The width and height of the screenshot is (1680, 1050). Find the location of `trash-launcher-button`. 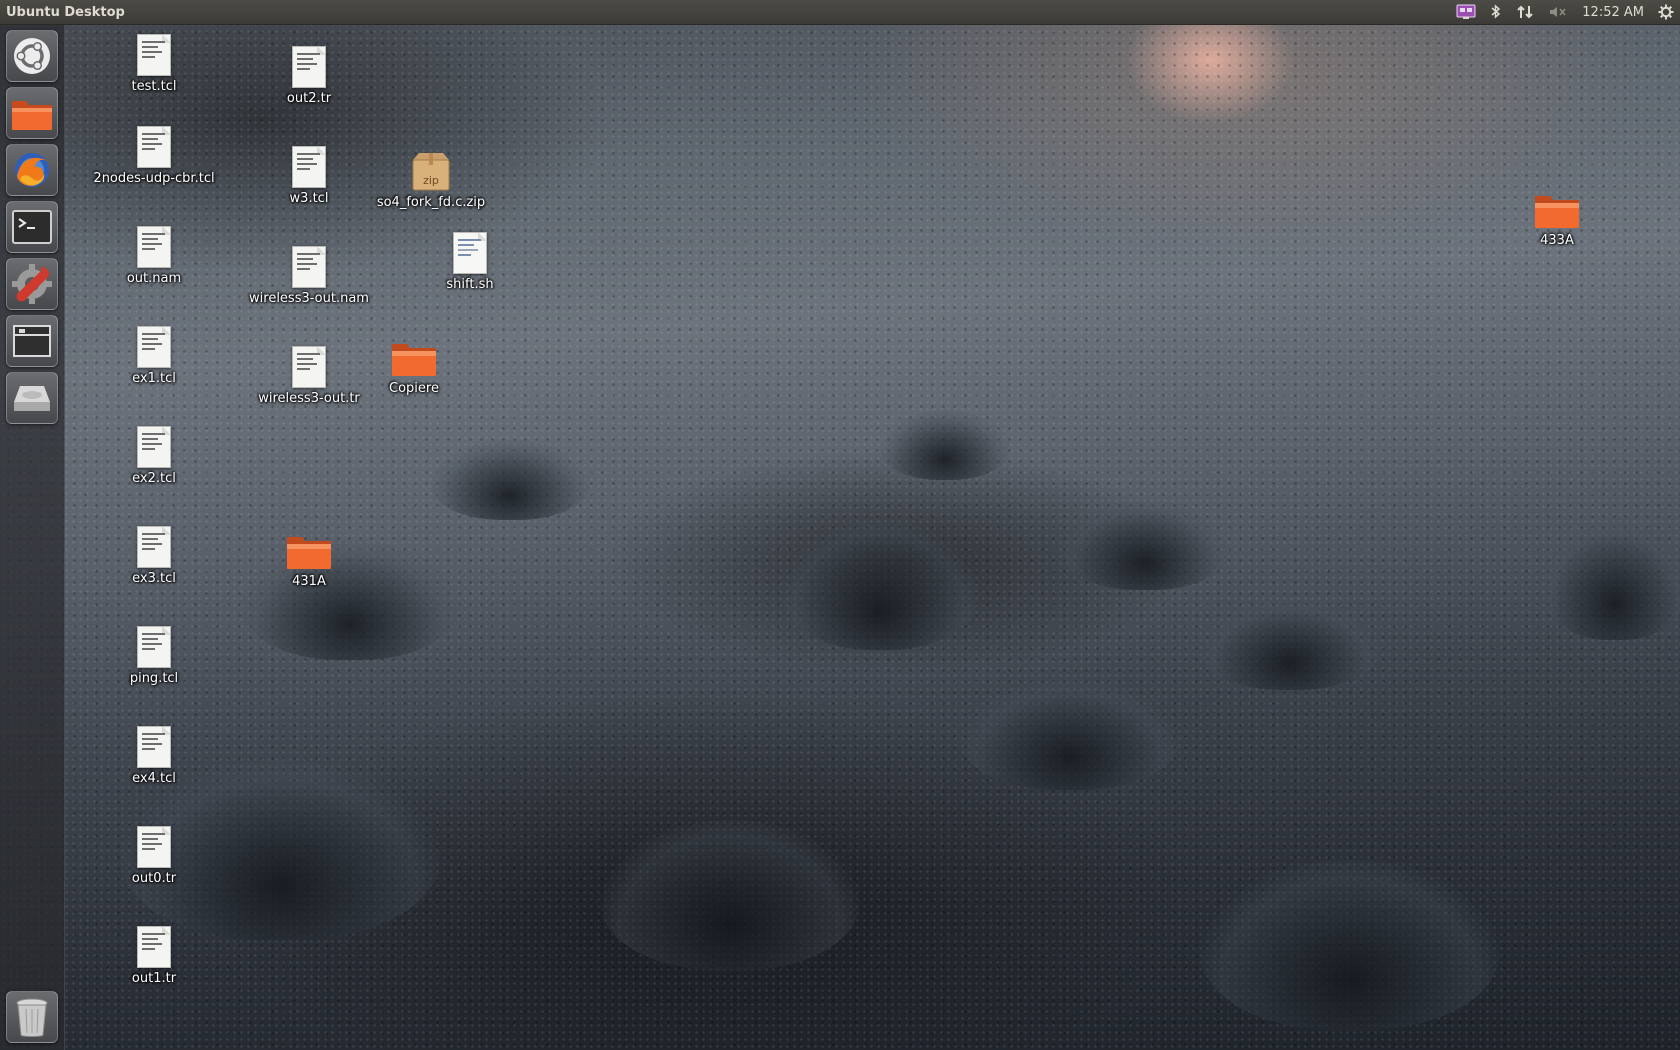

trash-launcher-button is located at coordinates (32, 1017).